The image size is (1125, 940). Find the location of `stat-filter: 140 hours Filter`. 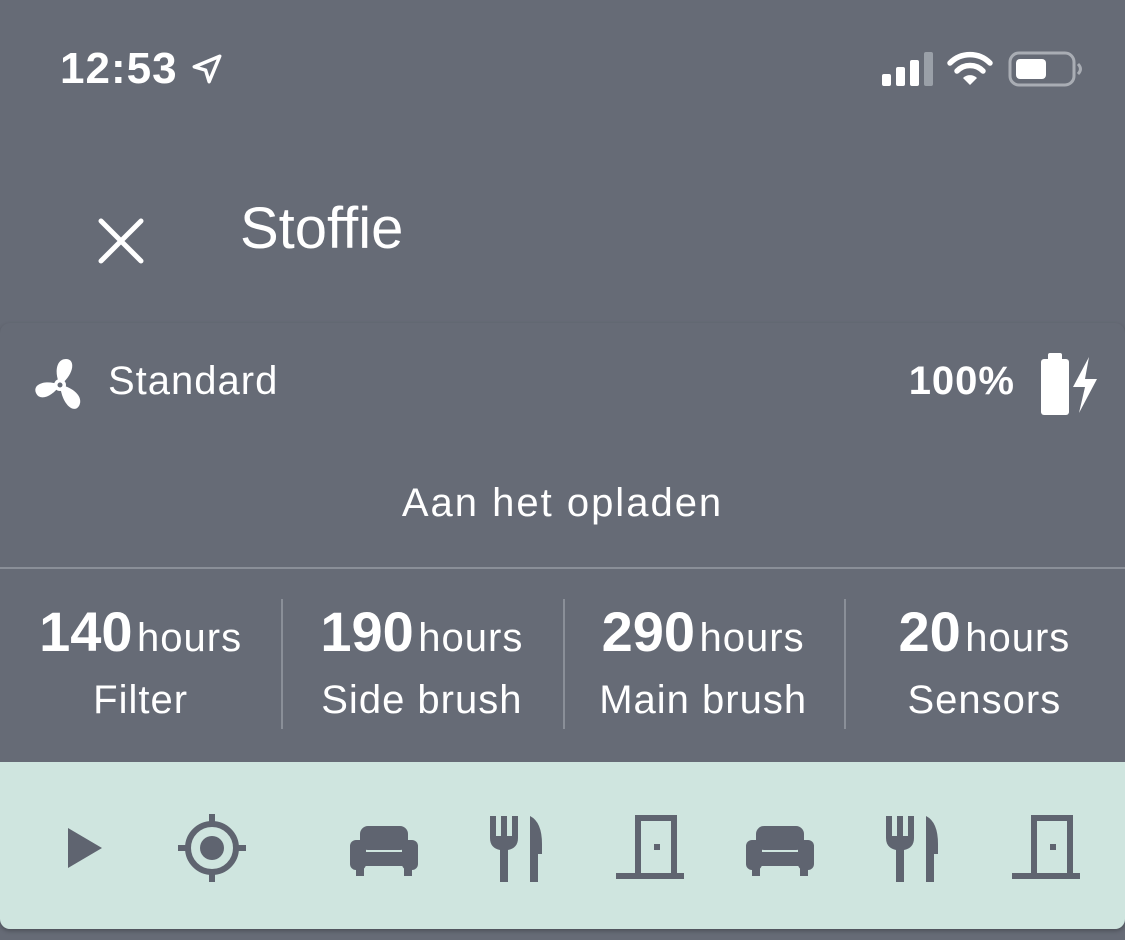

stat-filter: 140 hours Filter is located at coordinates (140, 665).